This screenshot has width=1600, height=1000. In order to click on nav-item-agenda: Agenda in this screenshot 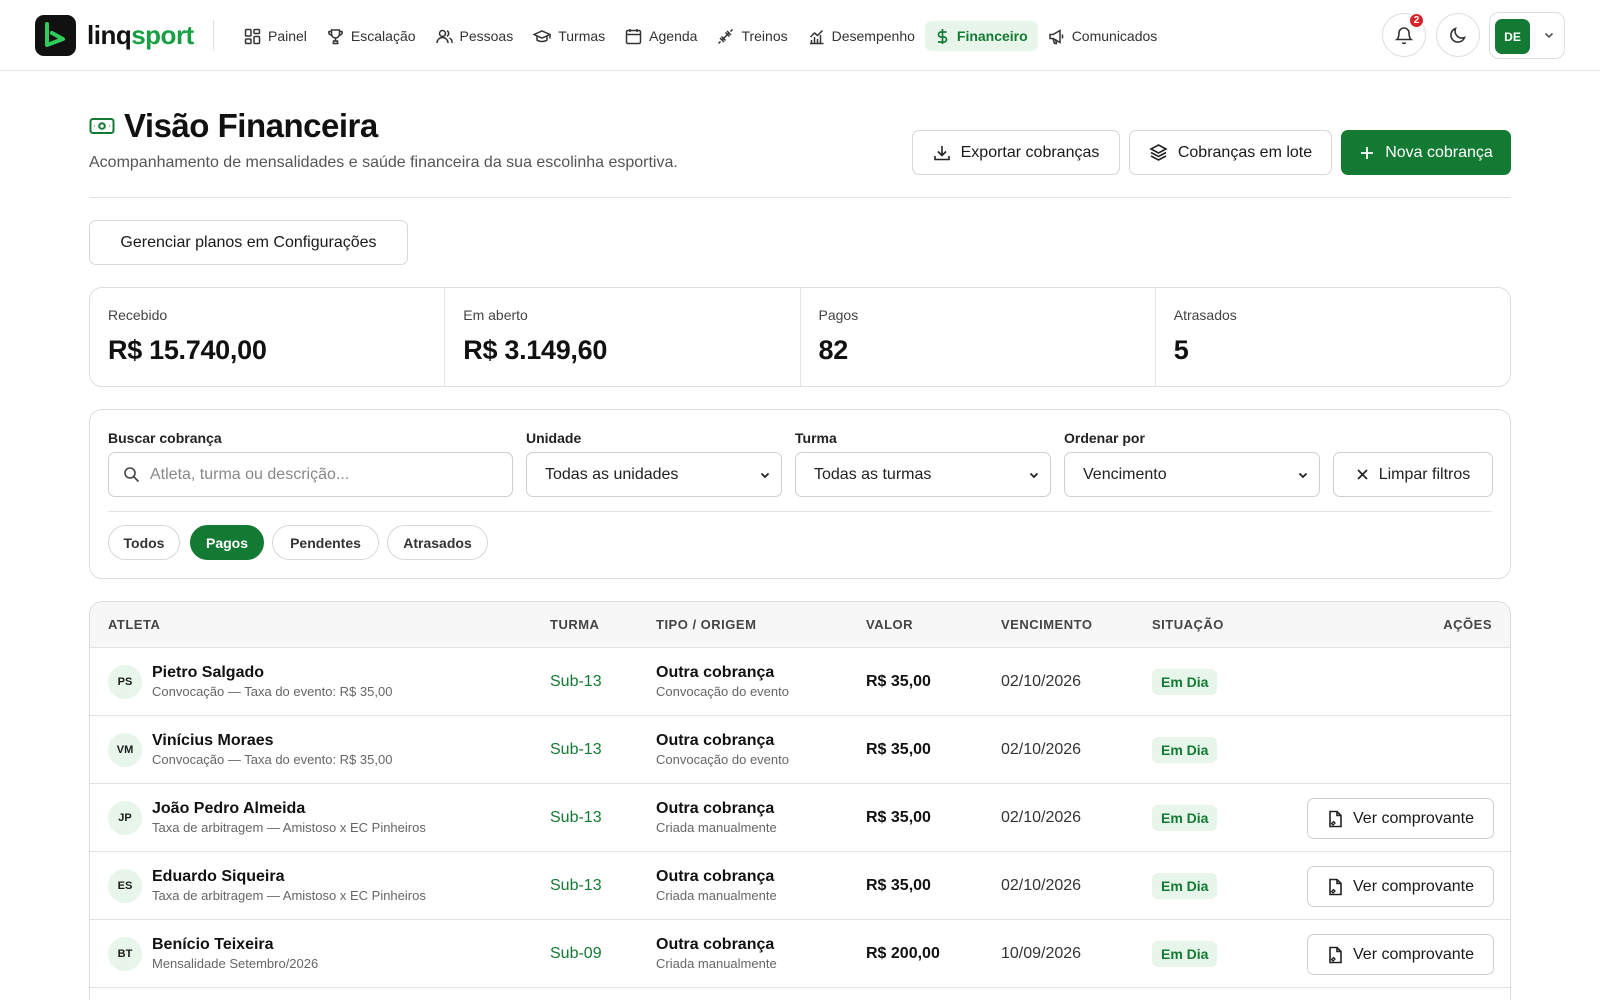, I will do `click(661, 36)`.